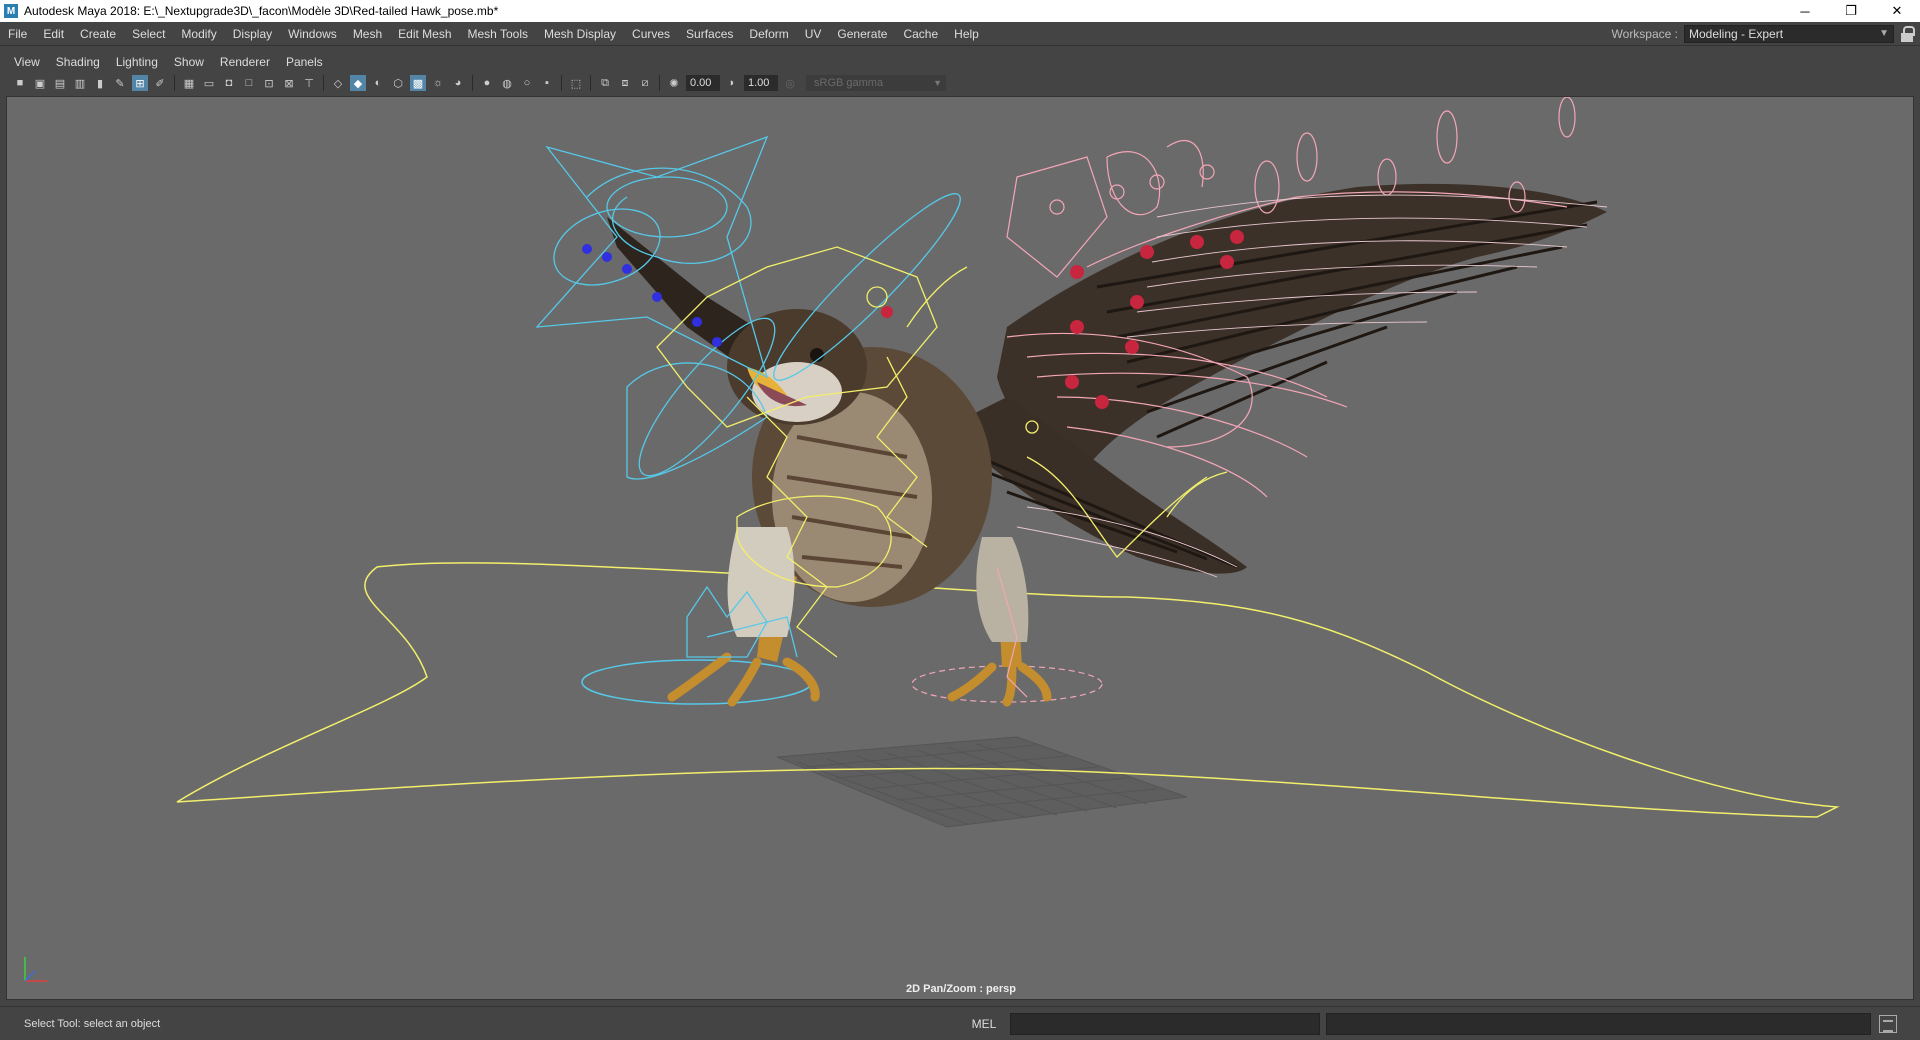 The width and height of the screenshot is (1920, 1040). I want to click on menu-mesh-tools: Mesh Tools, so click(498, 34).